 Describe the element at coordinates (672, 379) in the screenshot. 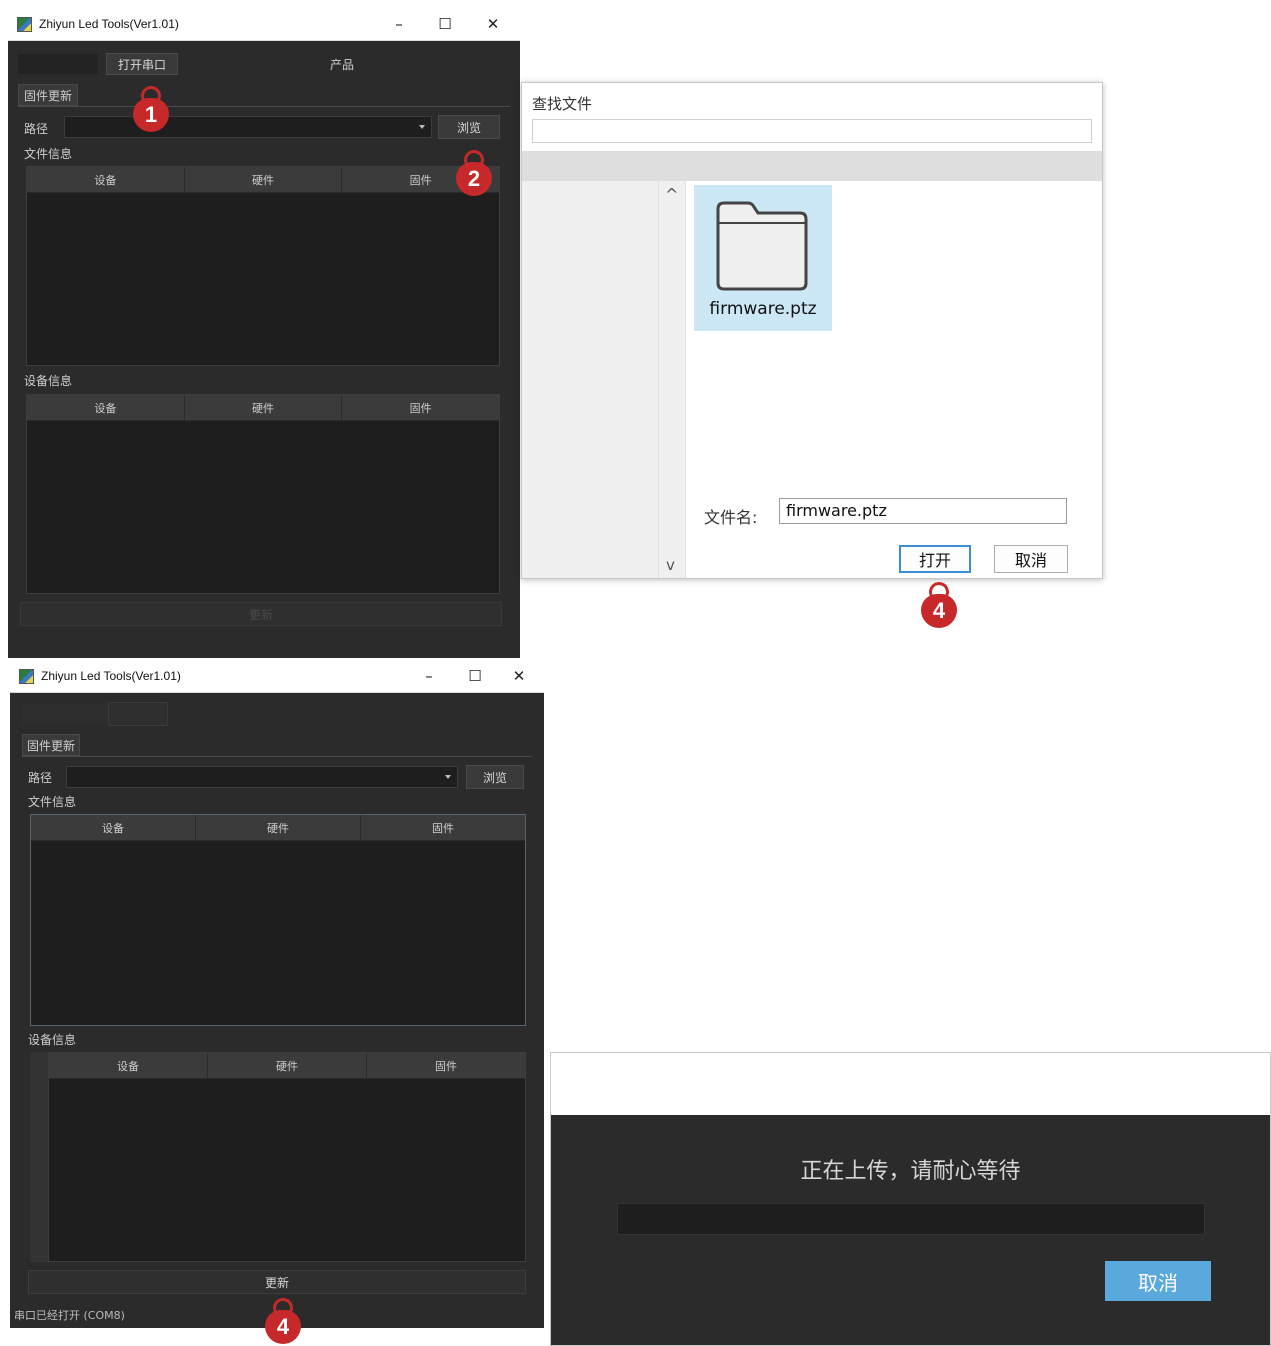

I see `nav-scrollbar: ^ v` at that location.